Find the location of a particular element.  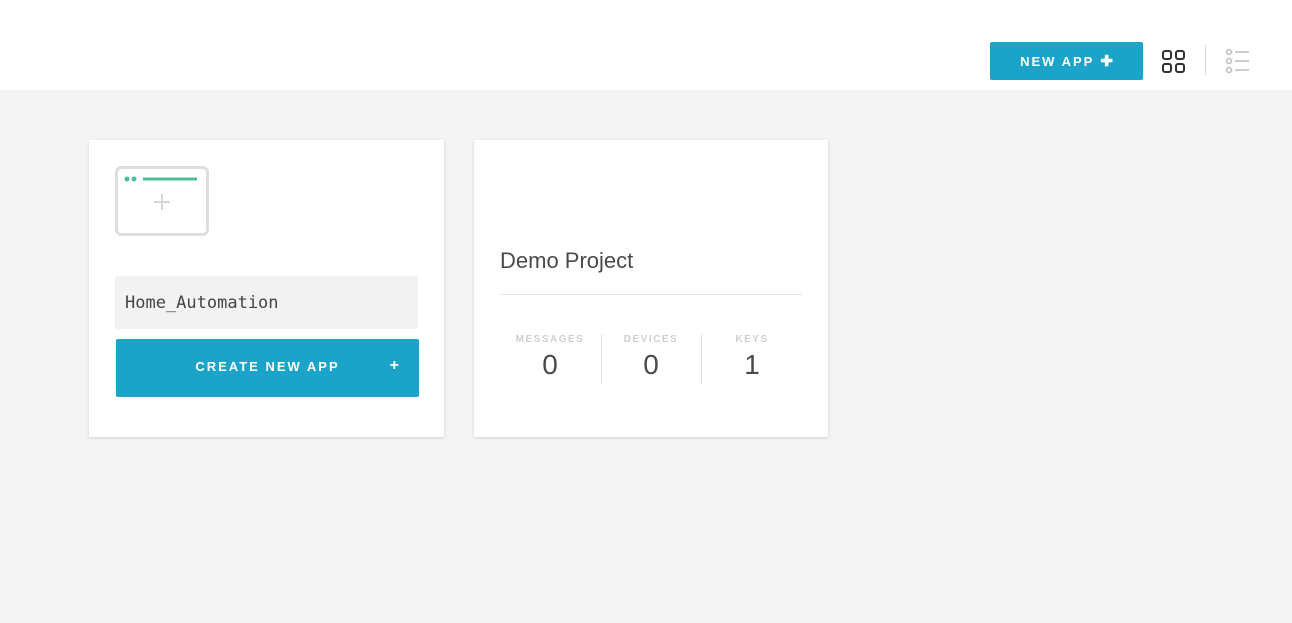

stat-value: 1 is located at coordinates (752, 364).